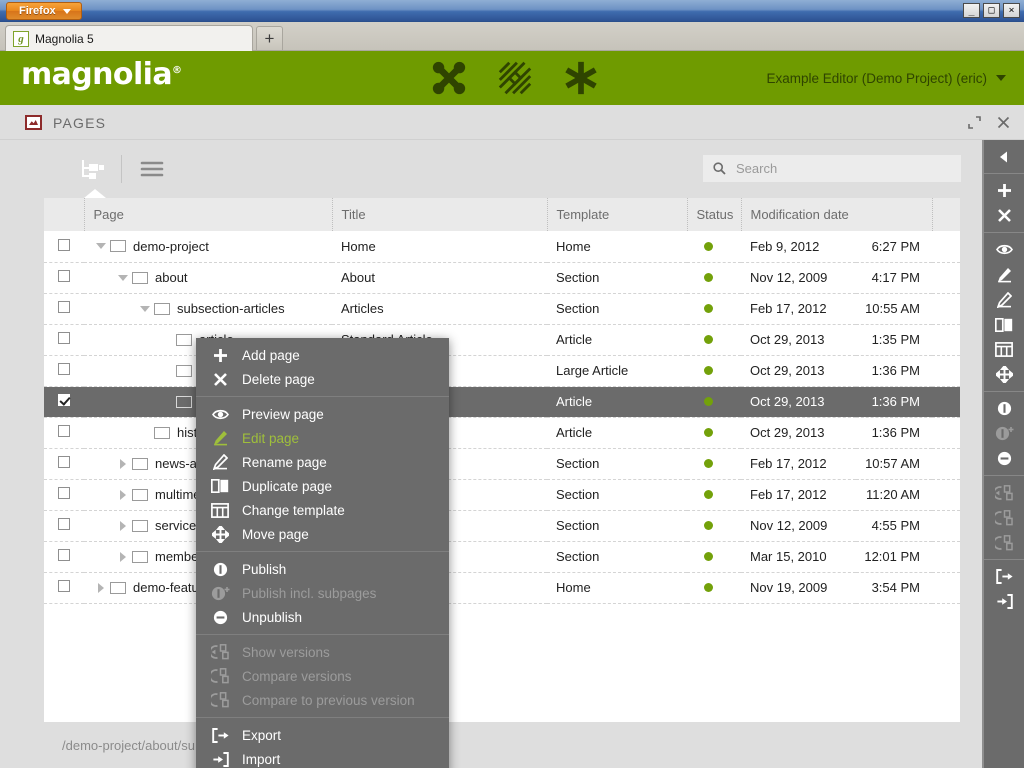 The width and height of the screenshot is (1024, 768). I want to click on list-view-icon, so click(152, 169).